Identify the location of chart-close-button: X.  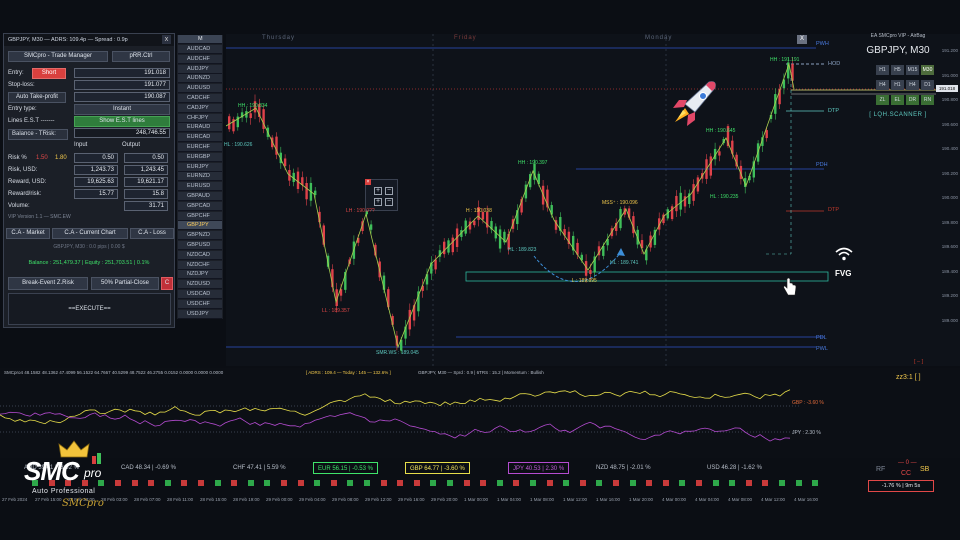
(802, 39).